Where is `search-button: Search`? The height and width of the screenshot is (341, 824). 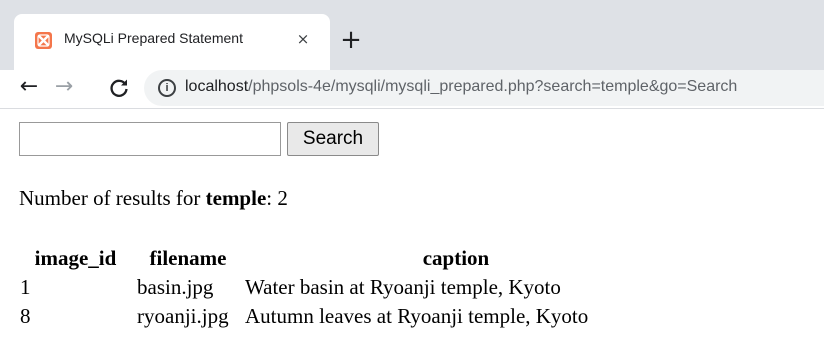 search-button: Search is located at coordinates (333, 139).